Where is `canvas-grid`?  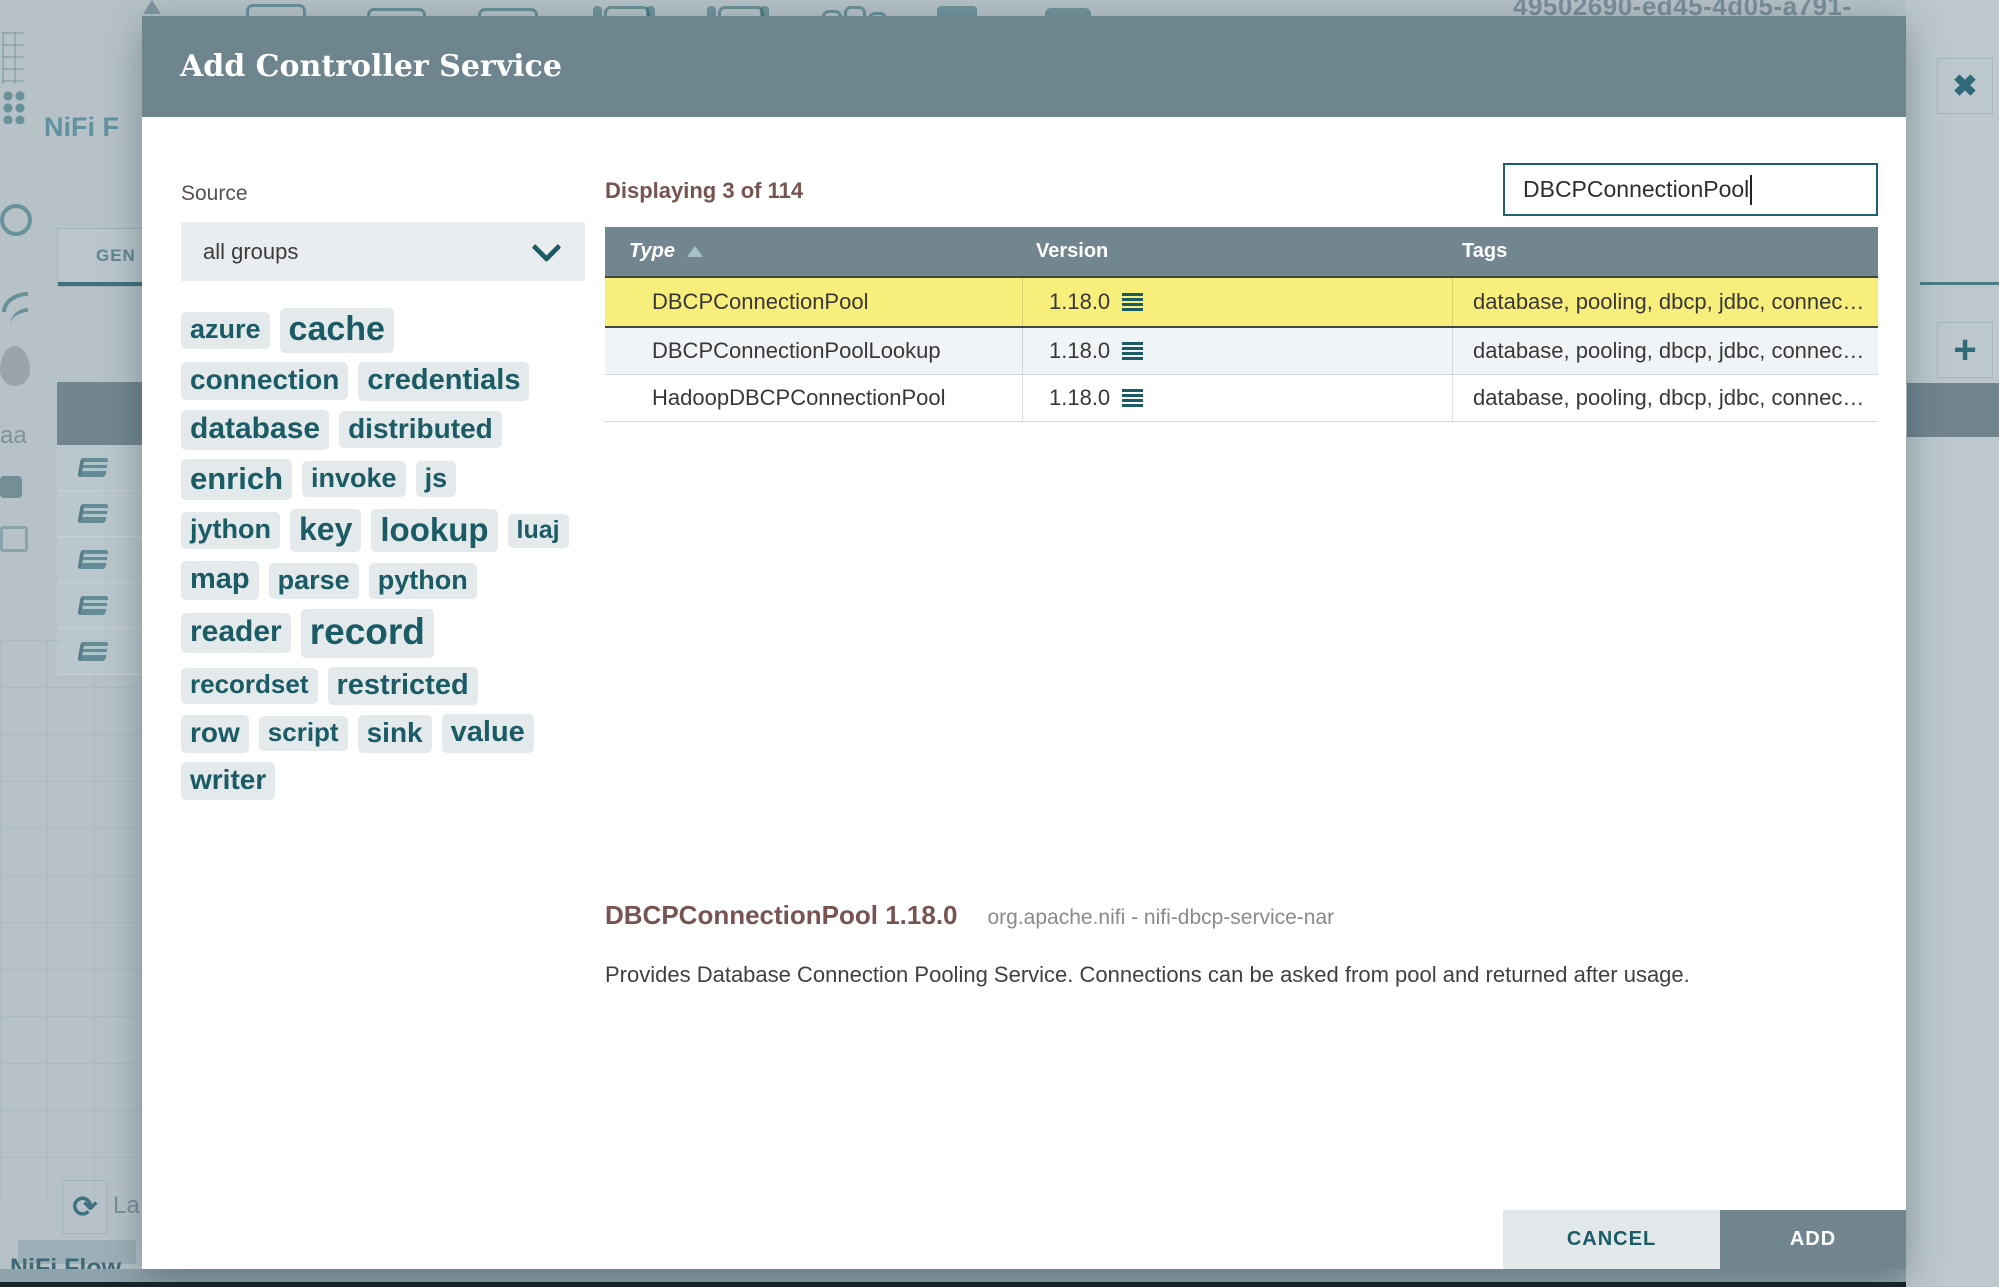 canvas-grid is located at coordinates (71, 920).